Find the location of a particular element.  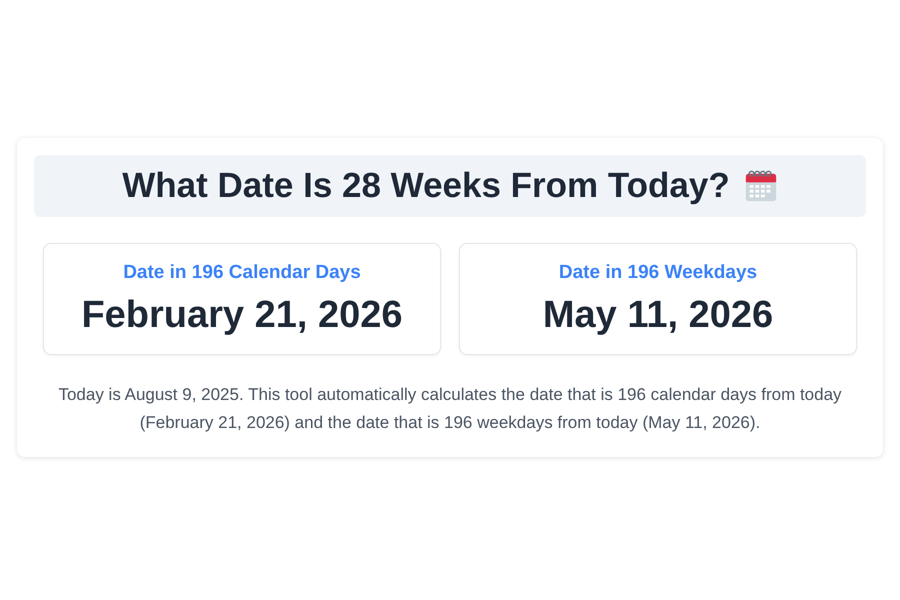

page-title: What Date Is 28 Weeks From Today? is located at coordinates (426, 186).